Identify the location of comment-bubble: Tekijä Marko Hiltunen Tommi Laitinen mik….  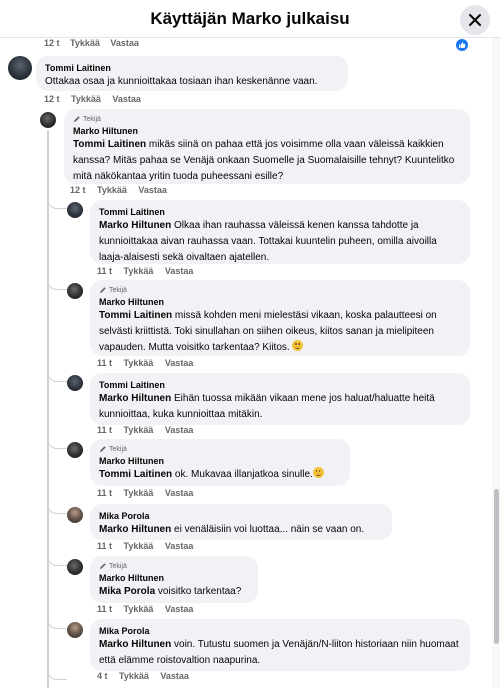
(267, 146).